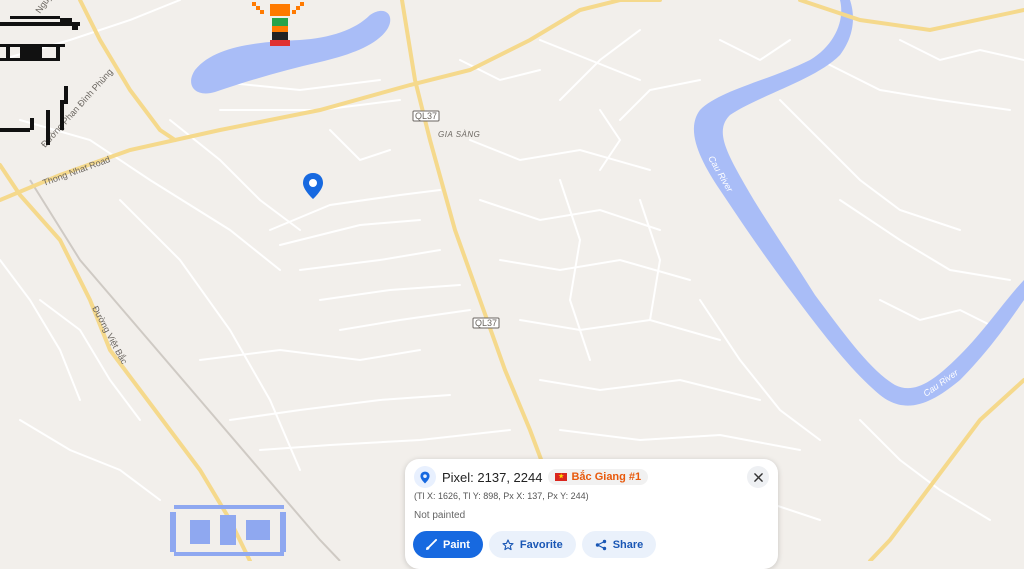  Describe the element at coordinates (541, 544) in the screenshot. I see `favorite-button-label: Favorite` at that location.